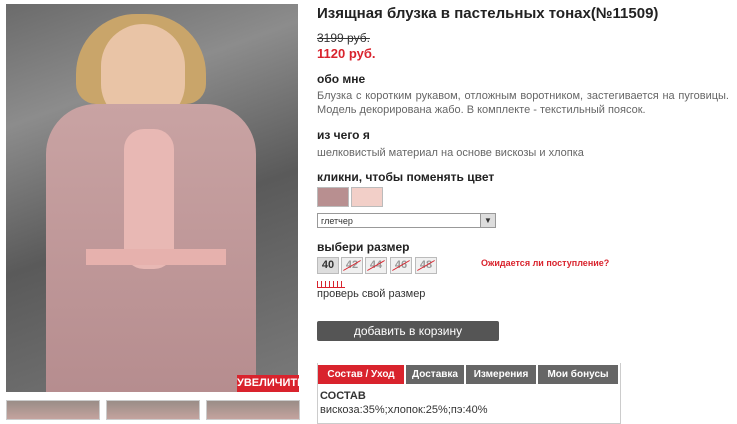 The image size is (737, 424). I want to click on tab-measurements: Измерения, so click(501, 374).